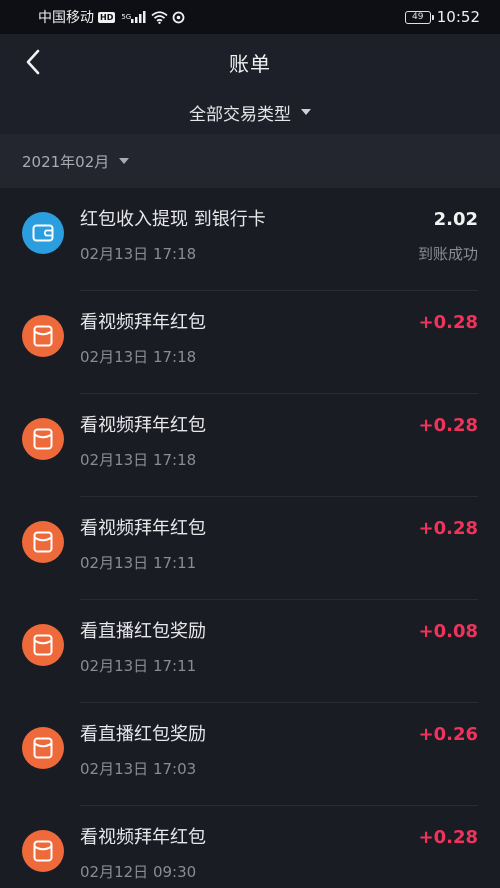 The height and width of the screenshot is (888, 500). I want to click on transaction-body: 看直播红包奖励 02月13日 17:11, so click(249, 648).